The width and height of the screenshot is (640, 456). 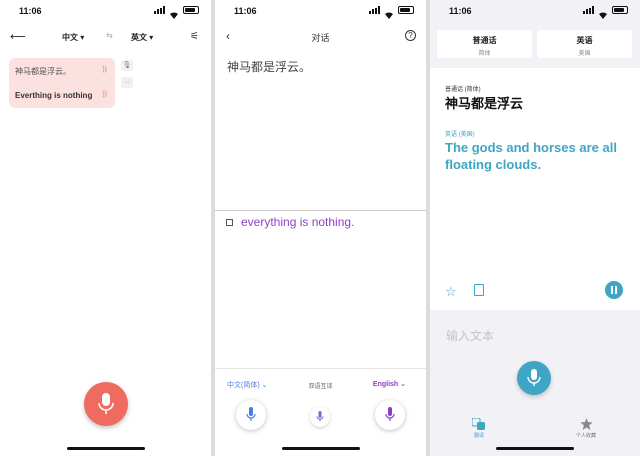 I want to click on source-text: 神马都是浮云。, so click(x=269, y=67).